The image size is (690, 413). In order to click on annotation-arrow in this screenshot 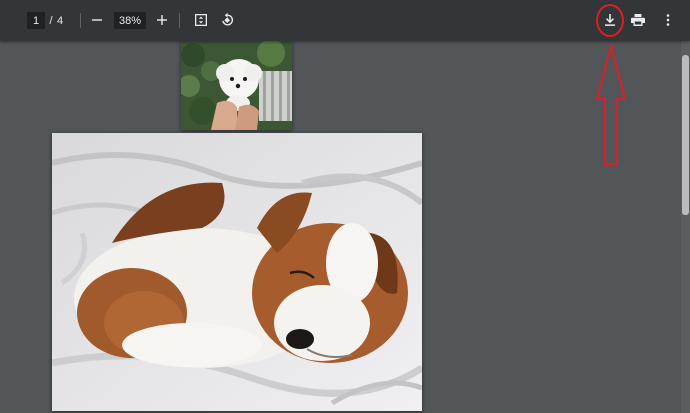, I will do `click(611, 104)`.